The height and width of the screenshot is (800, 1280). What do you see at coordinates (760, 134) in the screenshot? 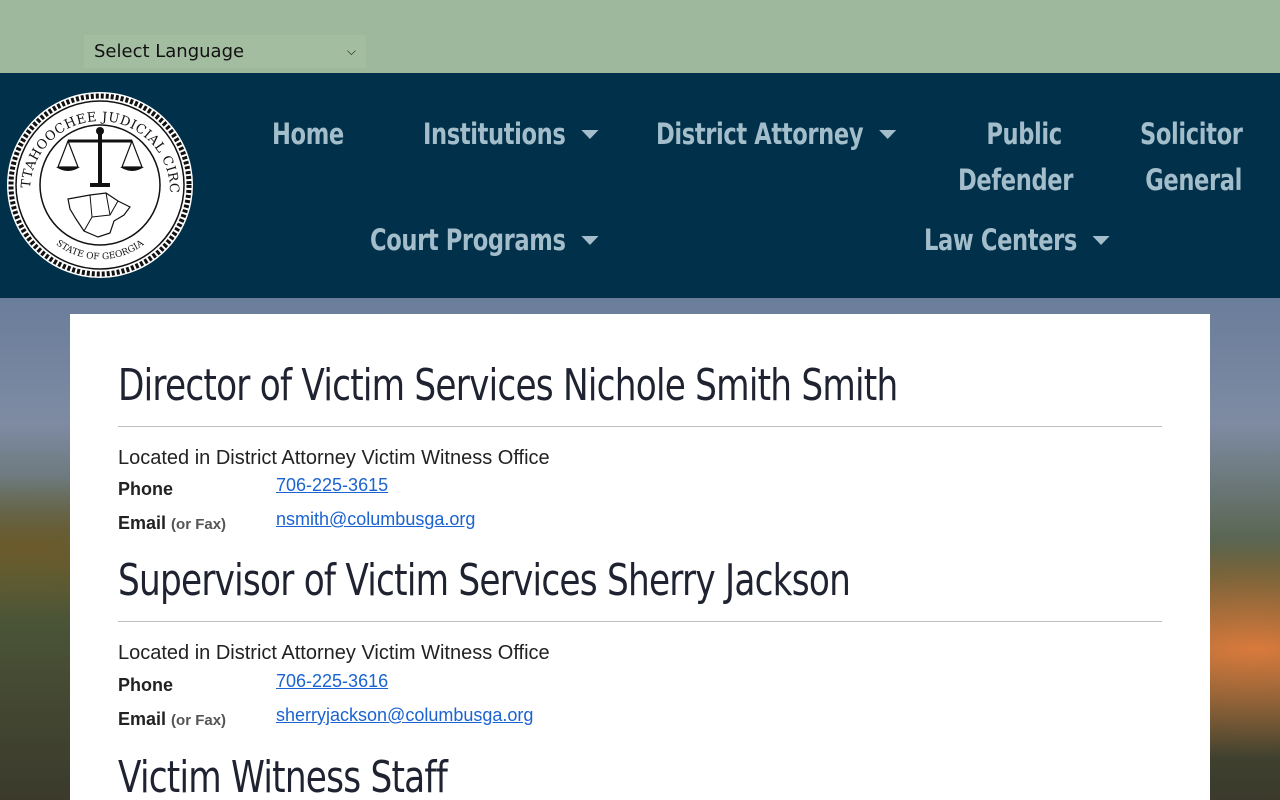
I see `nav-district-attorney-label: District Attorney` at bounding box center [760, 134].